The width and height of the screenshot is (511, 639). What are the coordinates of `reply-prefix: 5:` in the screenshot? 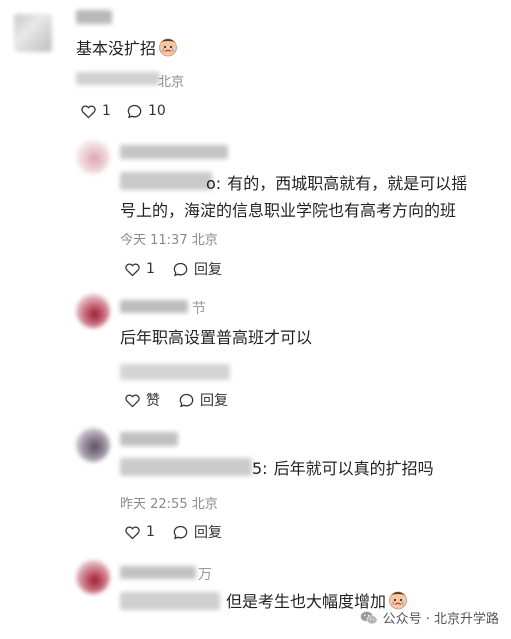 It's located at (260, 468).